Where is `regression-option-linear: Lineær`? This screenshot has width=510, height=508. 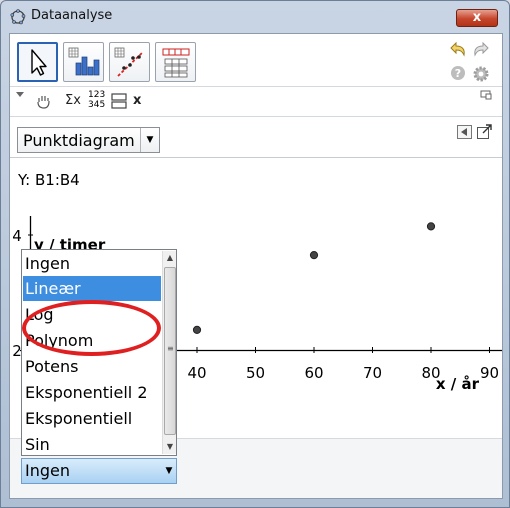
regression-option-linear: Lineær is located at coordinates (92, 288).